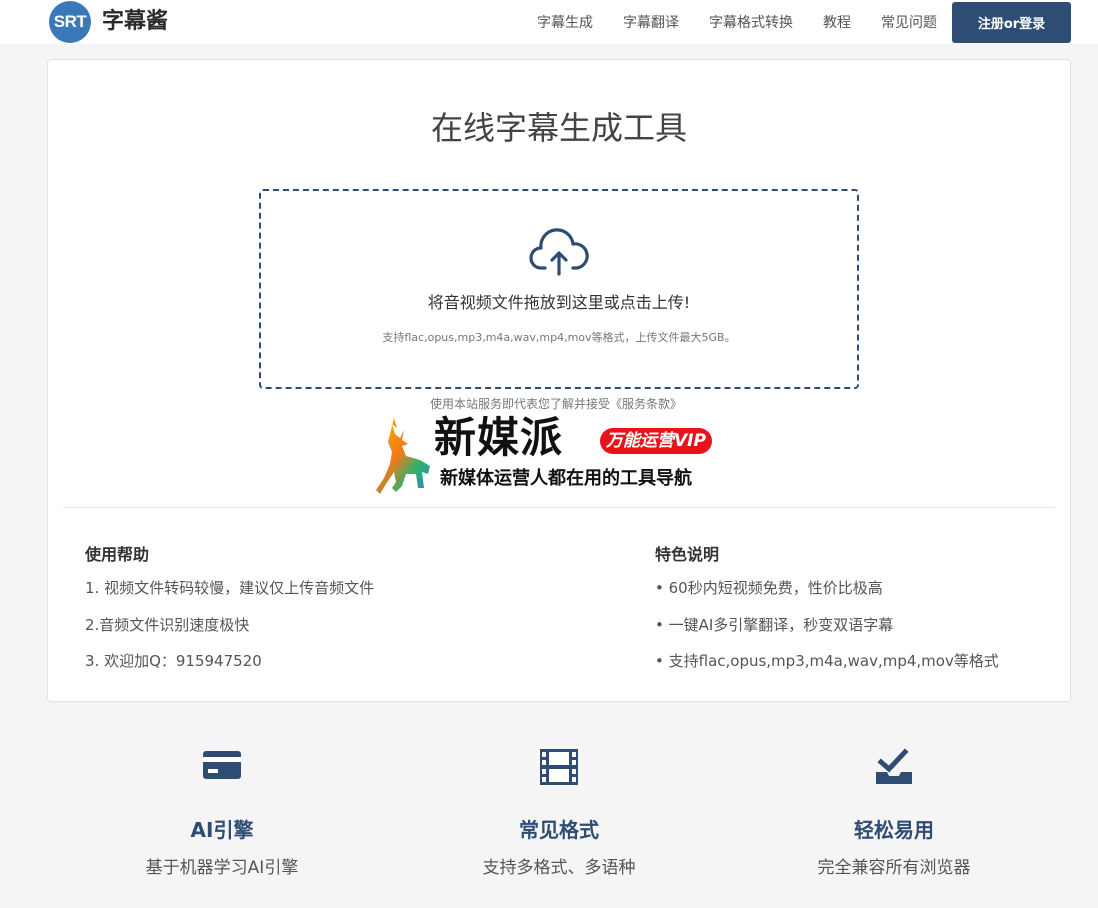 The height and width of the screenshot is (908, 1098). I want to click on features-info-item: • 60秒内短视频免费，性价比极高, so click(769, 588).